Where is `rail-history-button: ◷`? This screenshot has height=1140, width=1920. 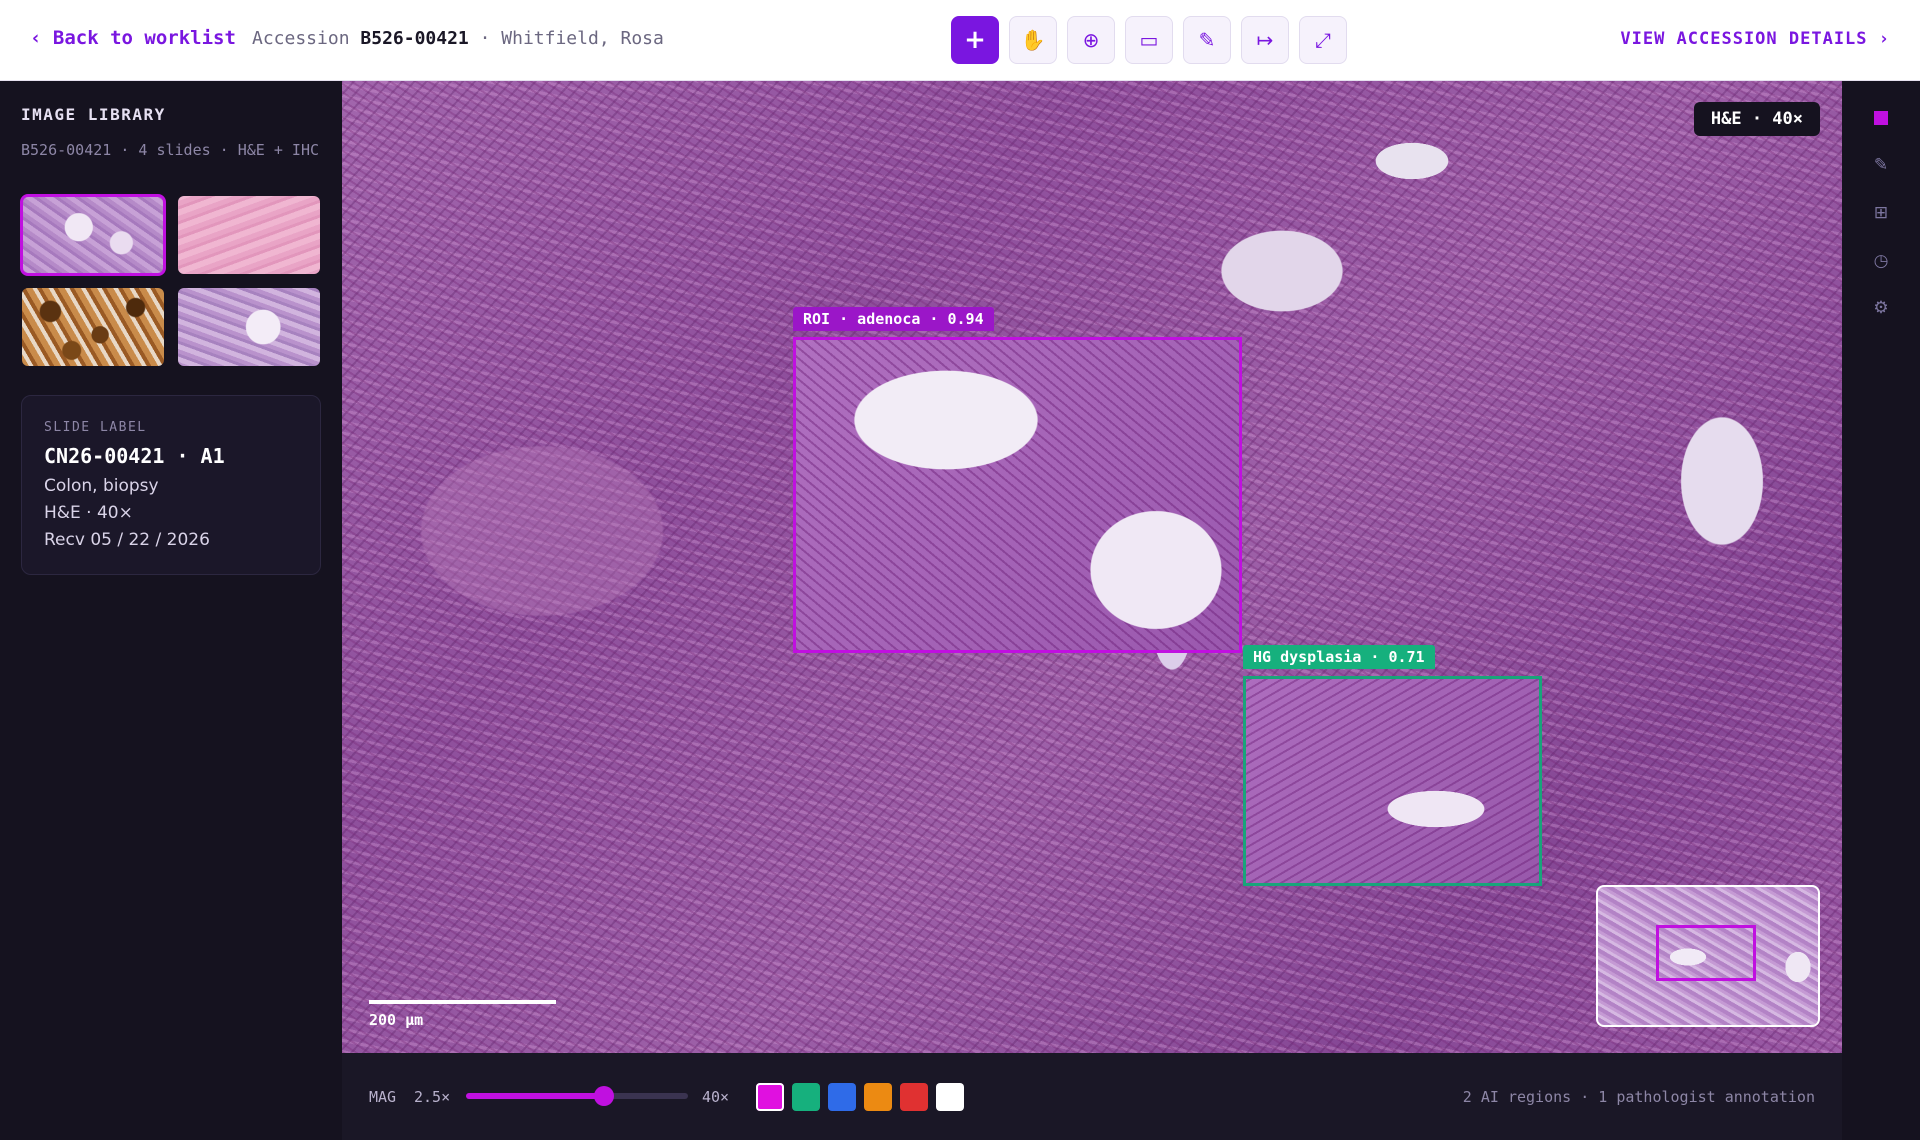
rail-history-button: ◷ is located at coordinates (1881, 261).